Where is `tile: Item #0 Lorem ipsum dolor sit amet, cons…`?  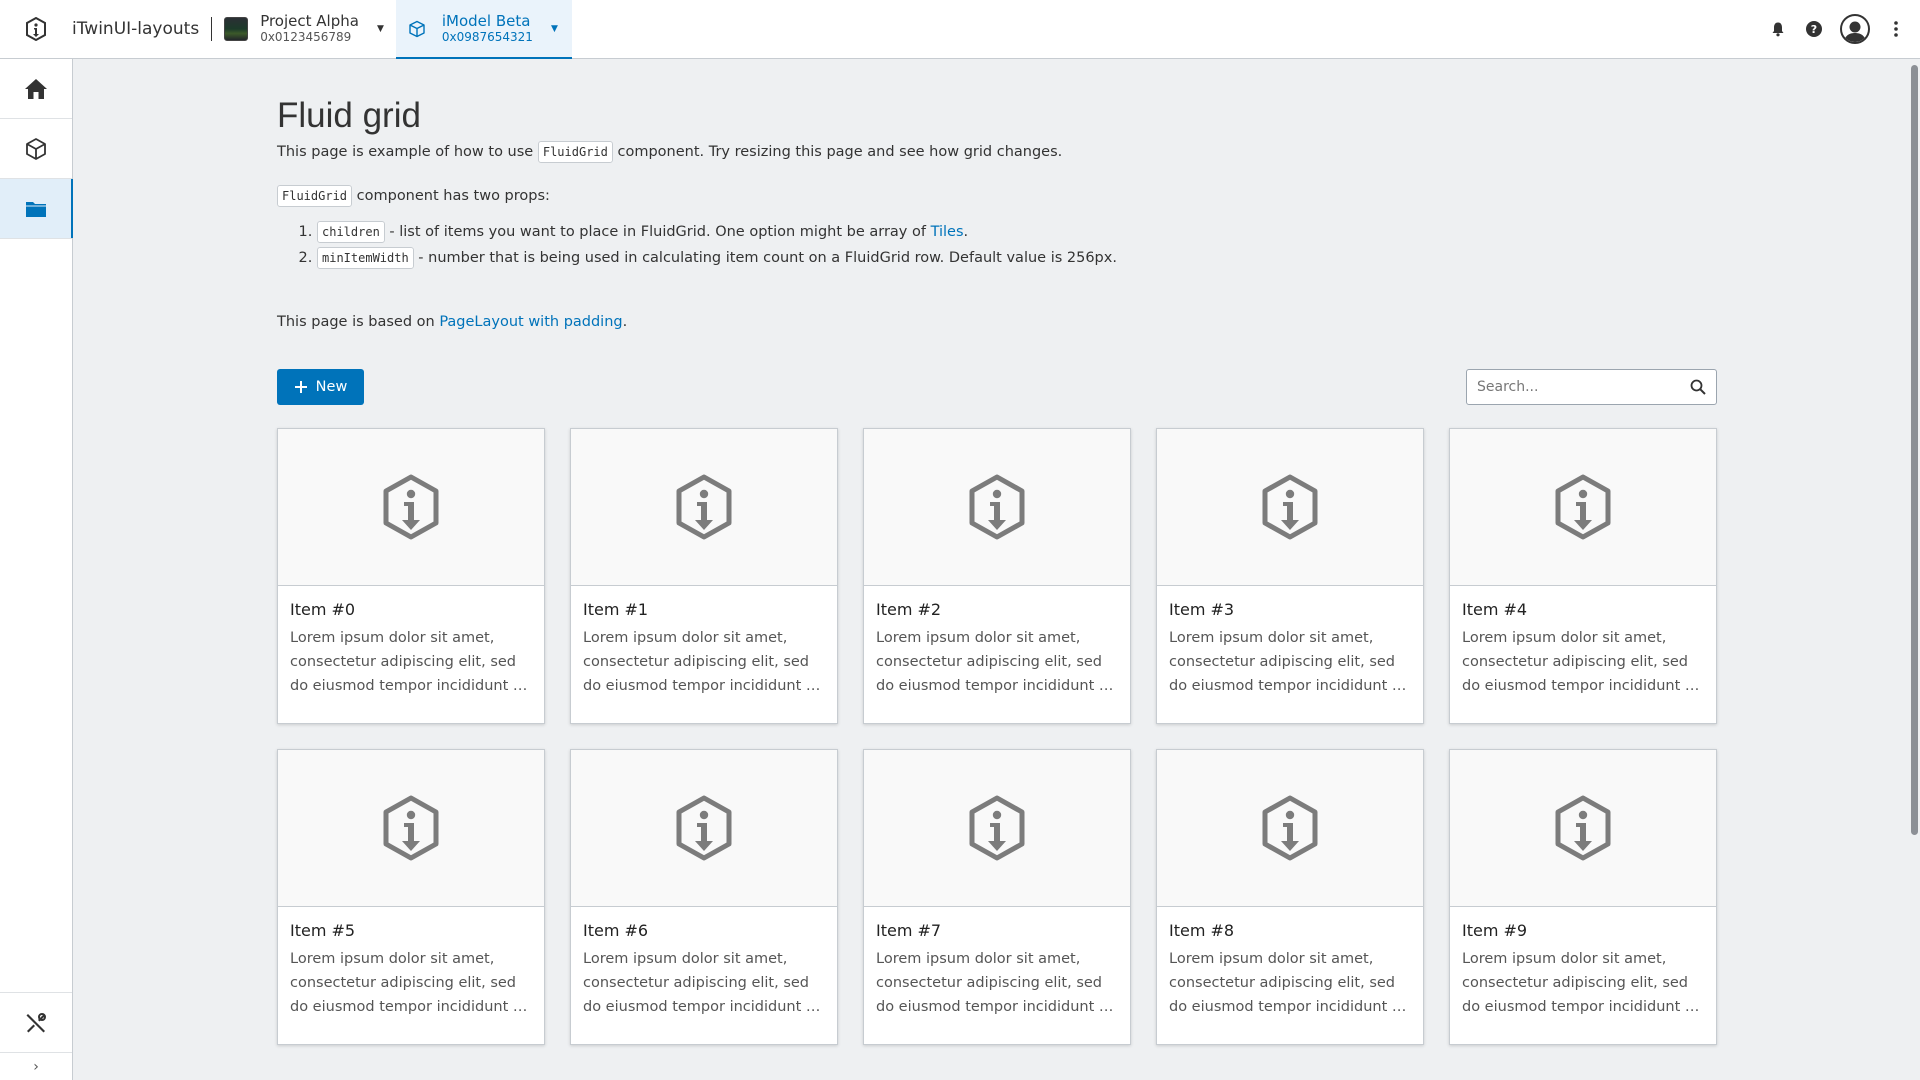 tile: Item #0 Lorem ipsum dolor sit amet, cons… is located at coordinates (411, 576).